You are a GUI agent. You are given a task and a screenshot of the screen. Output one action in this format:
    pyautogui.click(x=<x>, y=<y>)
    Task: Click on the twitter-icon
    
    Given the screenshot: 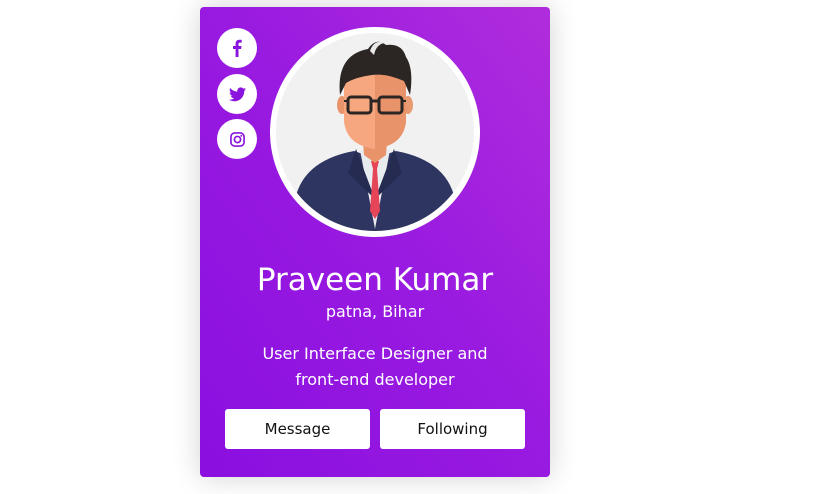 What is the action you would take?
    pyautogui.click(x=237, y=94)
    